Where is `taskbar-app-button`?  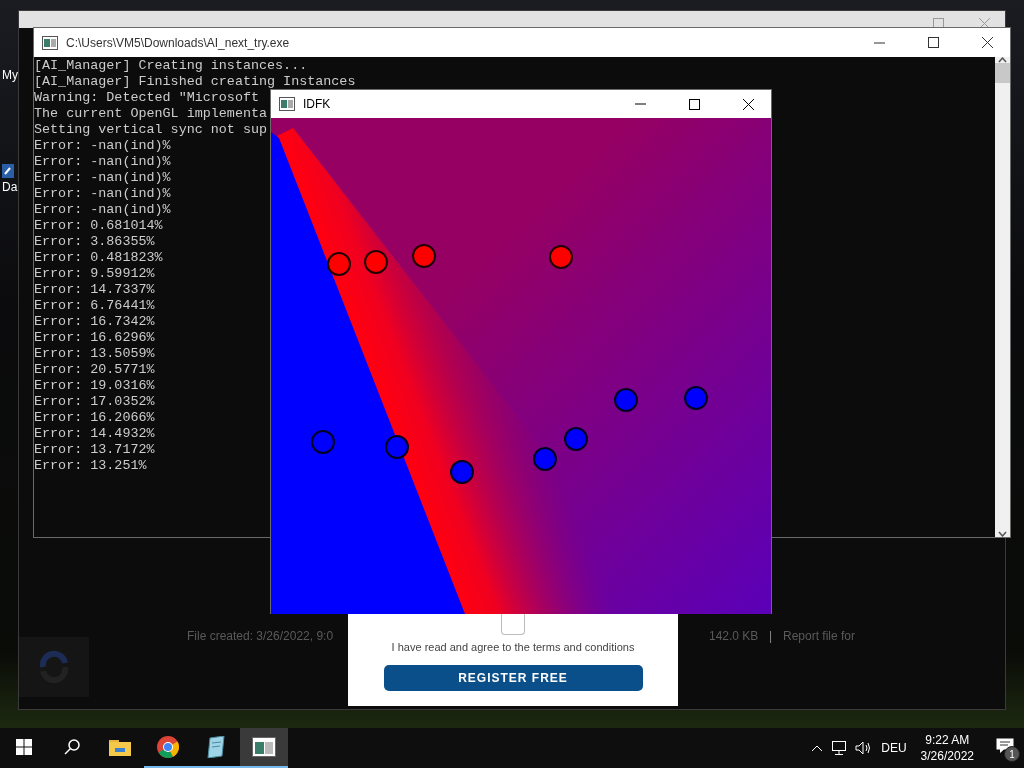 taskbar-app-button is located at coordinates (264, 748).